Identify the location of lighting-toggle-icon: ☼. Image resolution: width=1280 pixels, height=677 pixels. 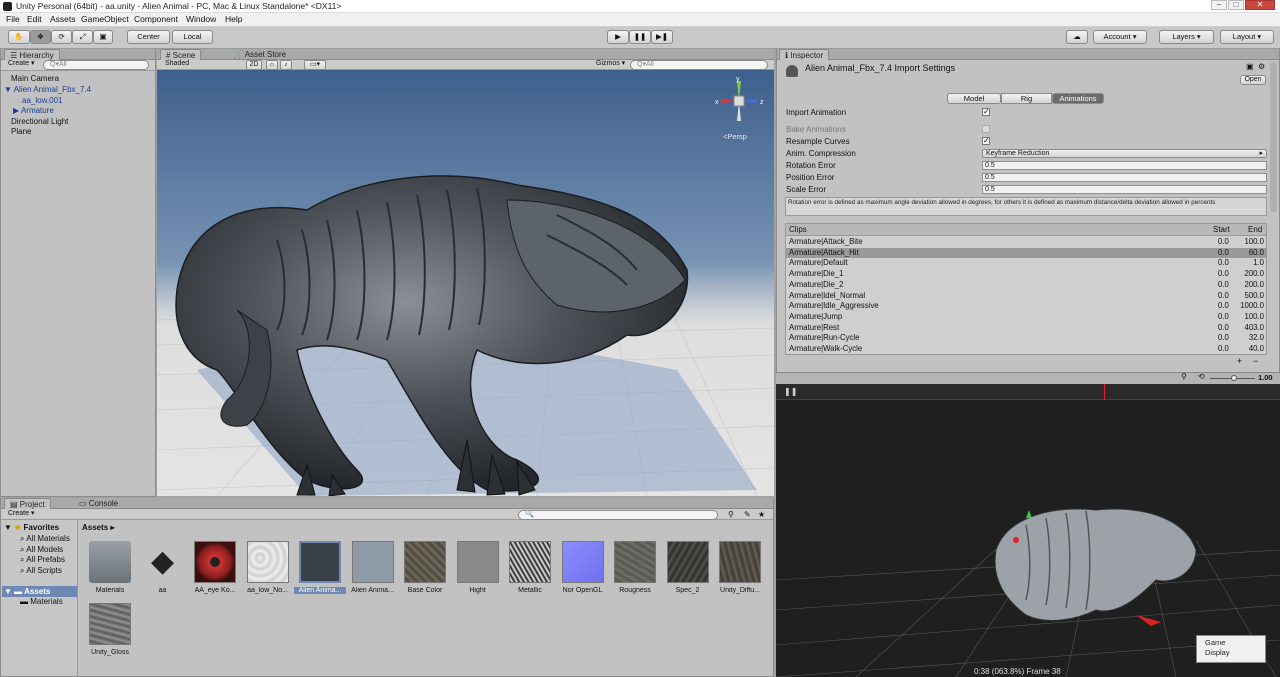
(272, 65).